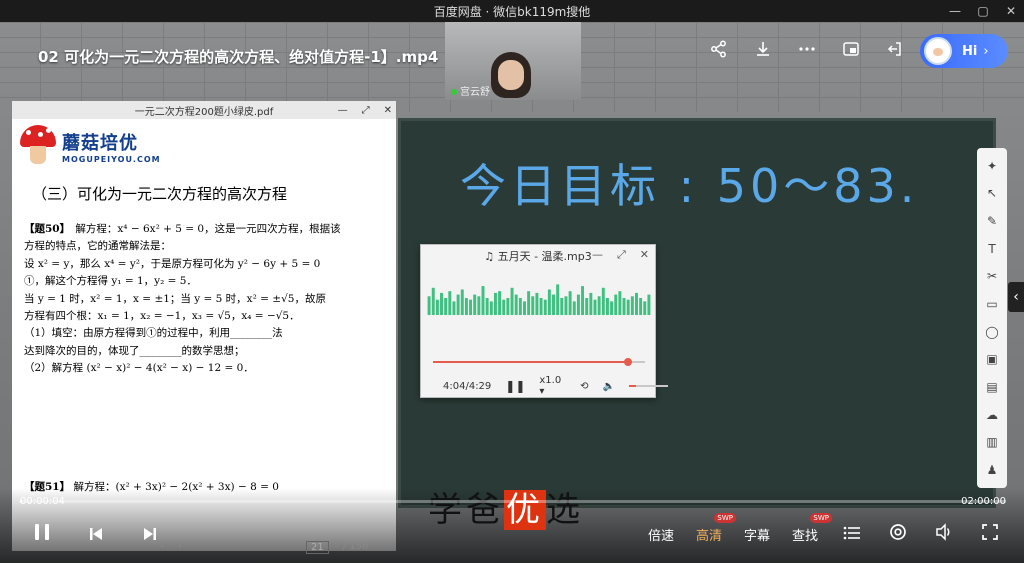 The width and height of the screenshot is (1024, 563). I want to click on total-time: 02:00:00, so click(983, 501).